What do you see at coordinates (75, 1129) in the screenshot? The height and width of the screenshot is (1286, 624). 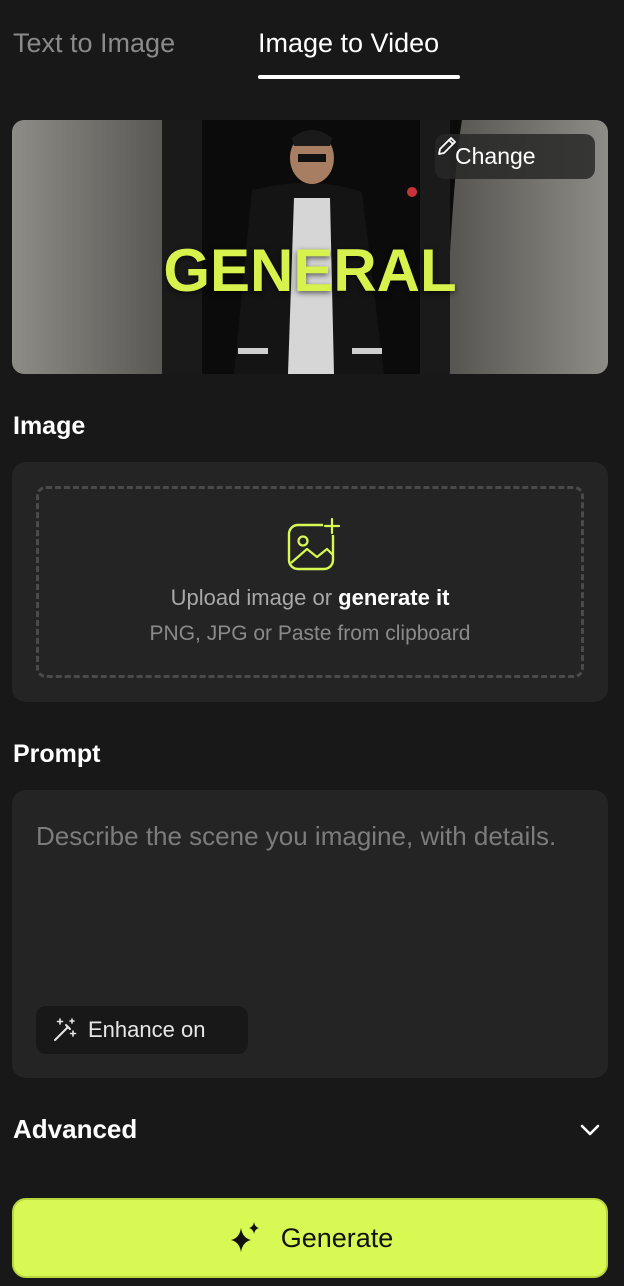 I see `advanced-label: Advanced` at bounding box center [75, 1129].